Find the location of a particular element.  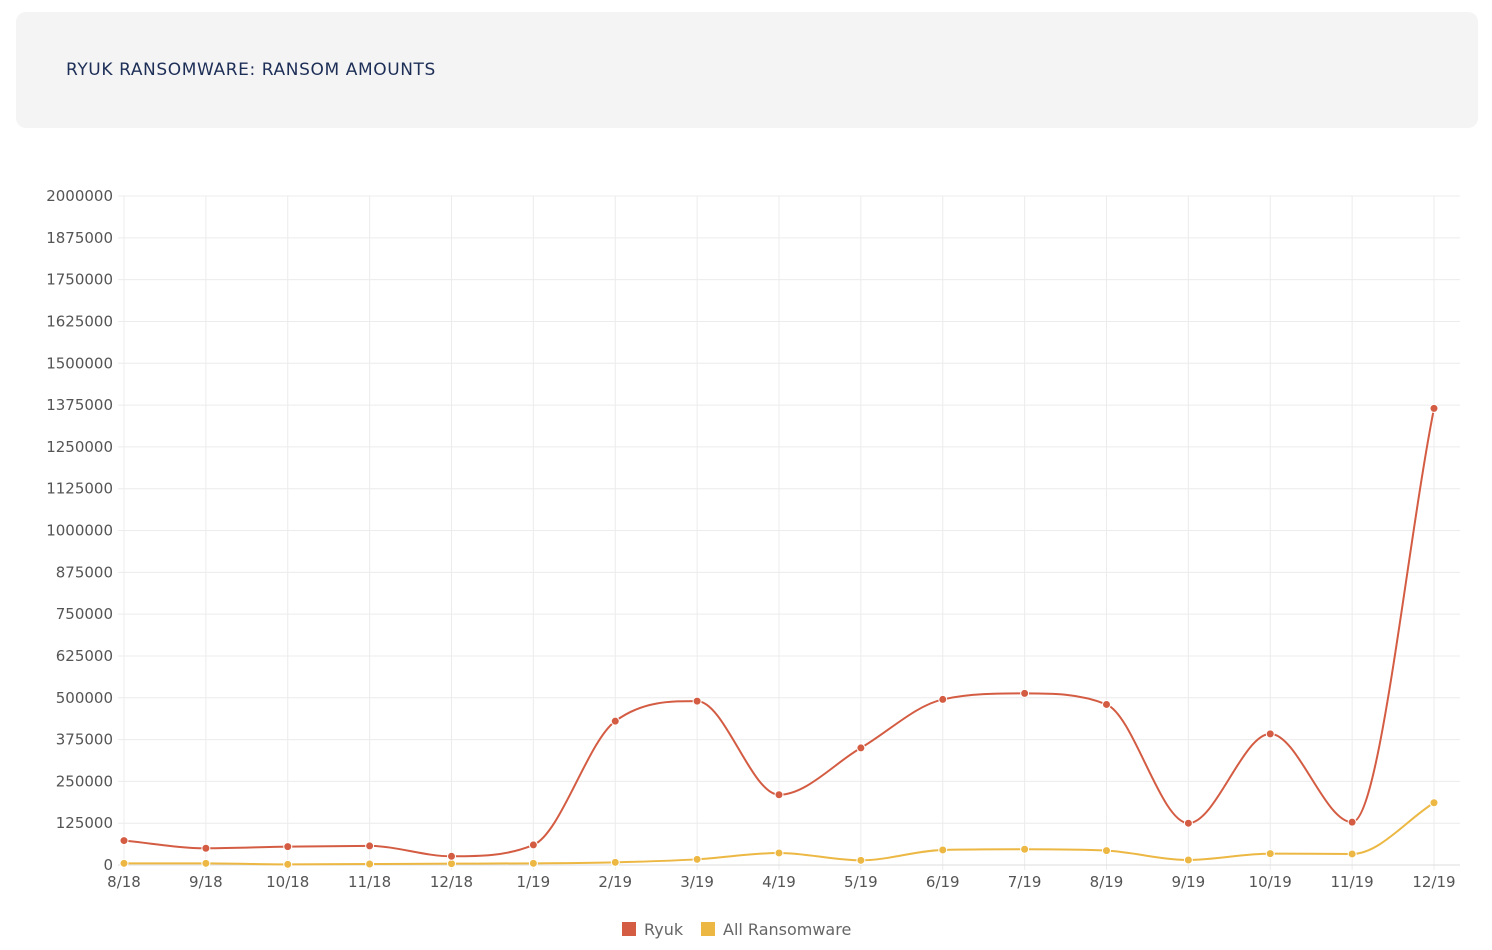

y-tick-label: 125000 is located at coordinates (84, 823).